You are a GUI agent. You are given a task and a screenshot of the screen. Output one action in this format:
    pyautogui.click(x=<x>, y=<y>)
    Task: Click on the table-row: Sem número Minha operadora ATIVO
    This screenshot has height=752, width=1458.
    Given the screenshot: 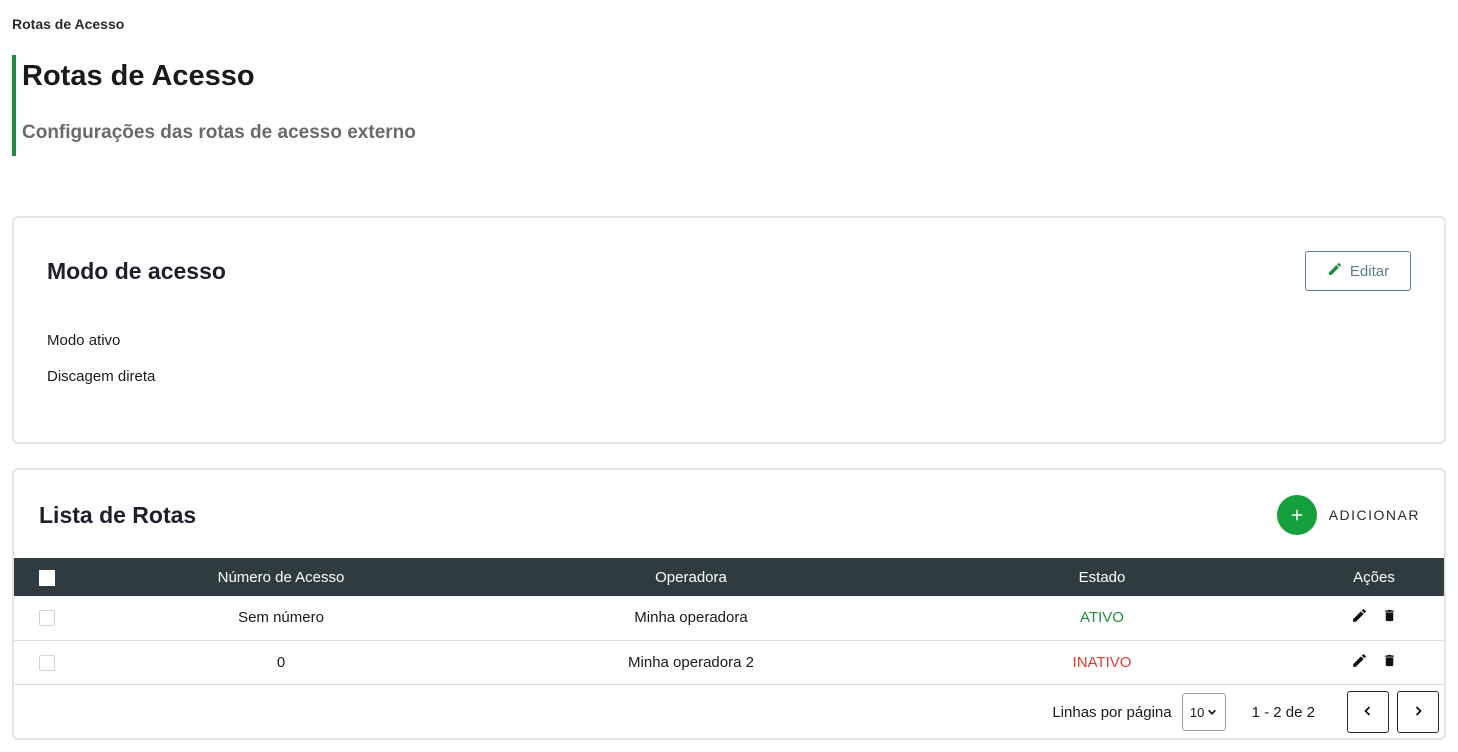 What is the action you would take?
    pyautogui.click(x=729, y=618)
    